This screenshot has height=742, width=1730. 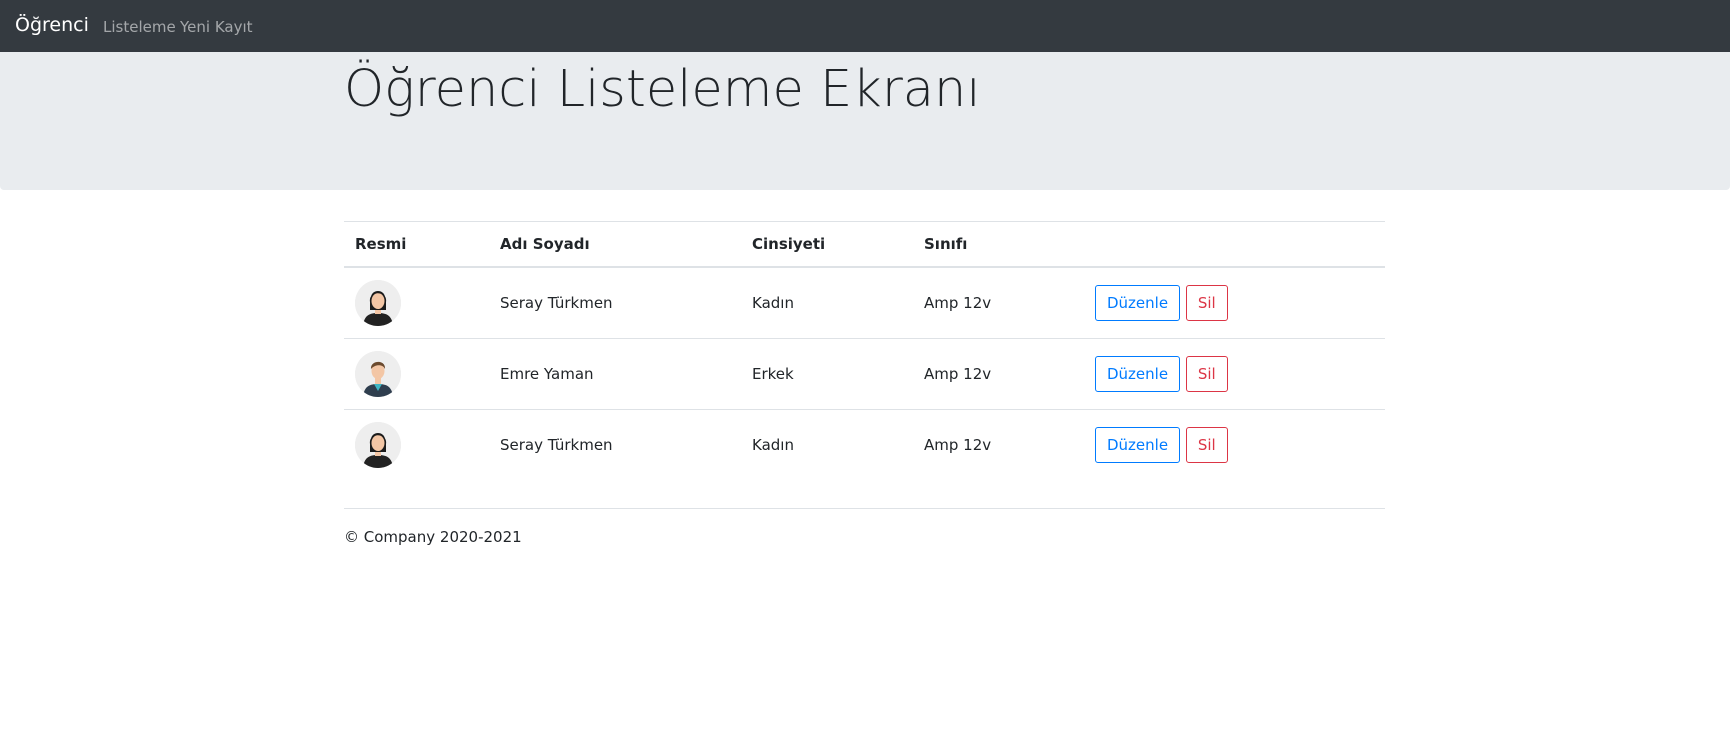 I want to click on page-title: Öğrenci Listeleme Ekranı, so click(x=662, y=89).